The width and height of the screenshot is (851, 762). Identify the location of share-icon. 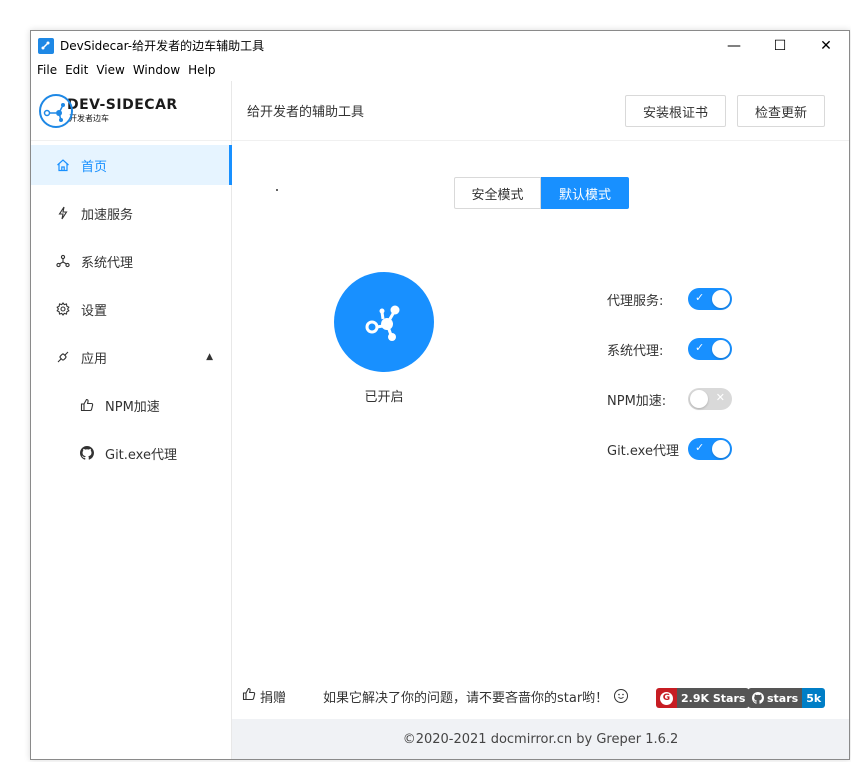
(382, 323).